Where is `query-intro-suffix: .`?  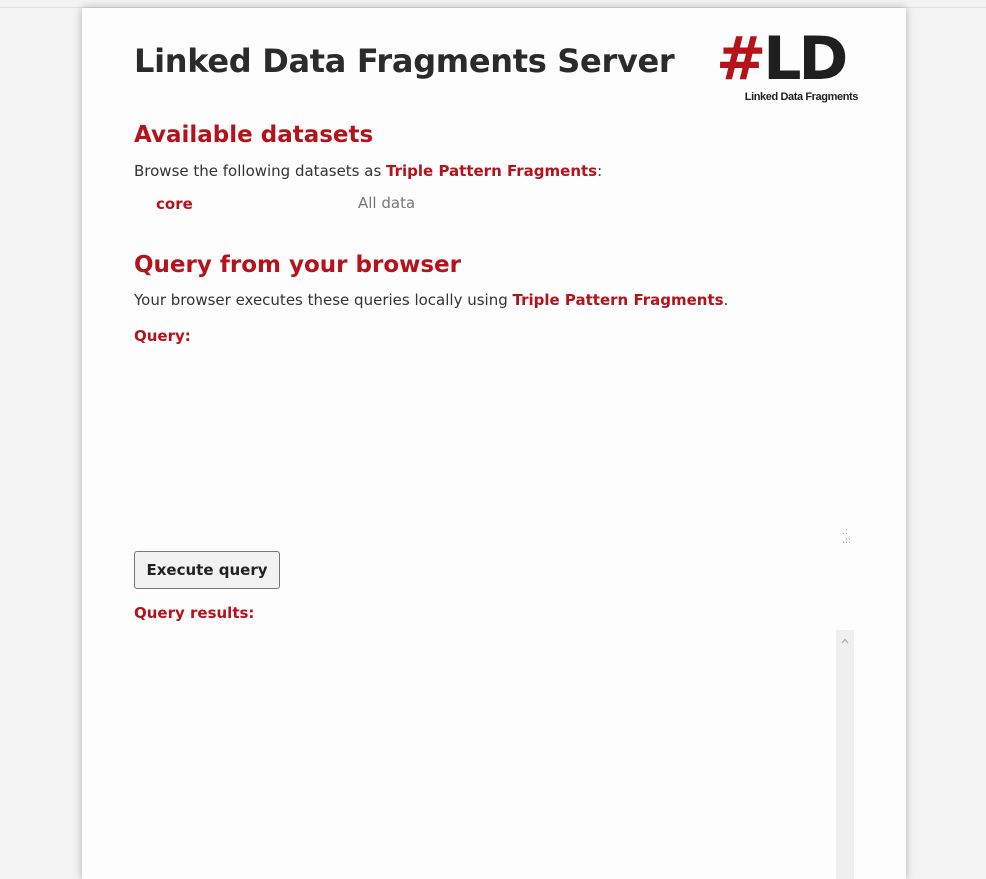
query-intro-suffix: . is located at coordinates (726, 300).